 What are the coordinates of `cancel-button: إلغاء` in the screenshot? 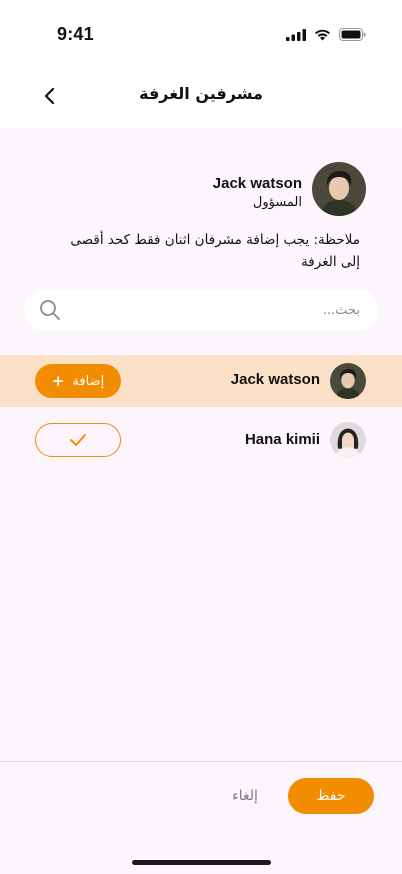 It's located at (245, 796).